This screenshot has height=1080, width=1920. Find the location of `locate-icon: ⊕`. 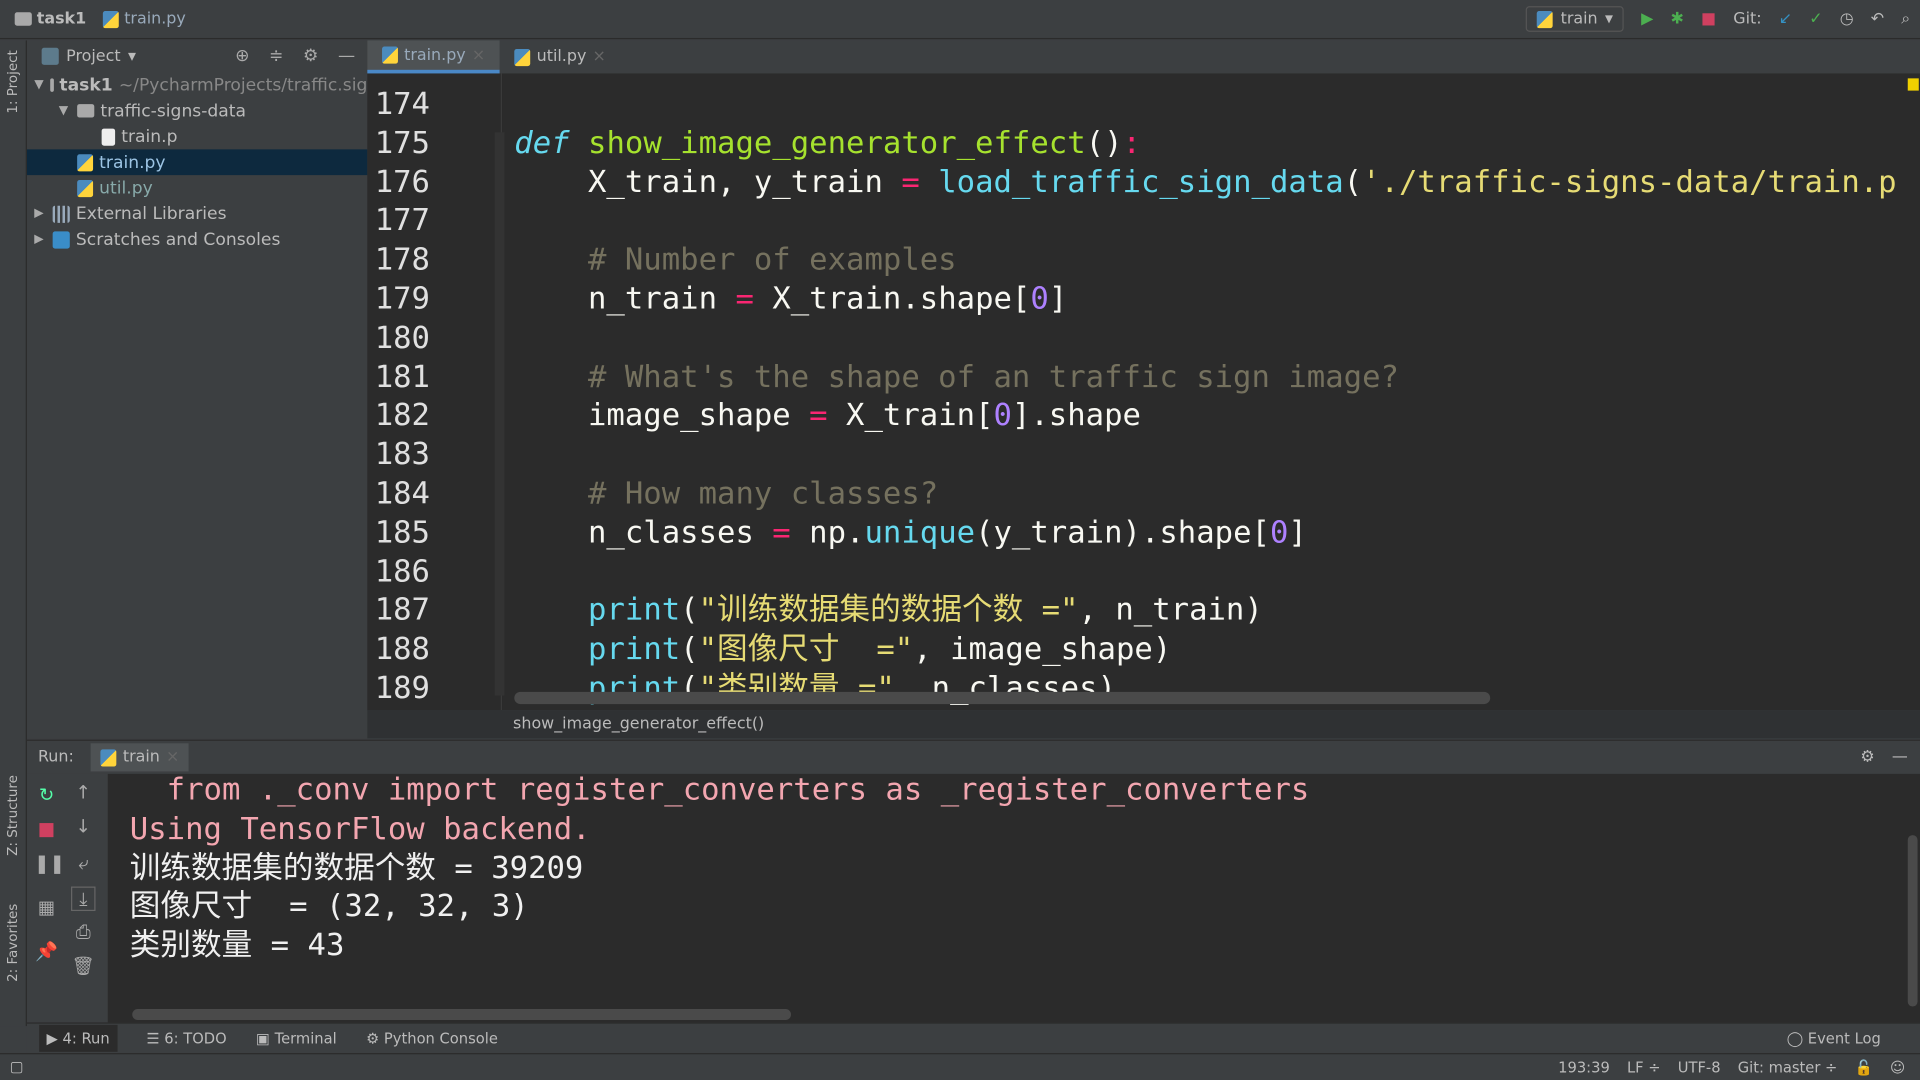

locate-icon: ⊕ is located at coordinates (242, 57).